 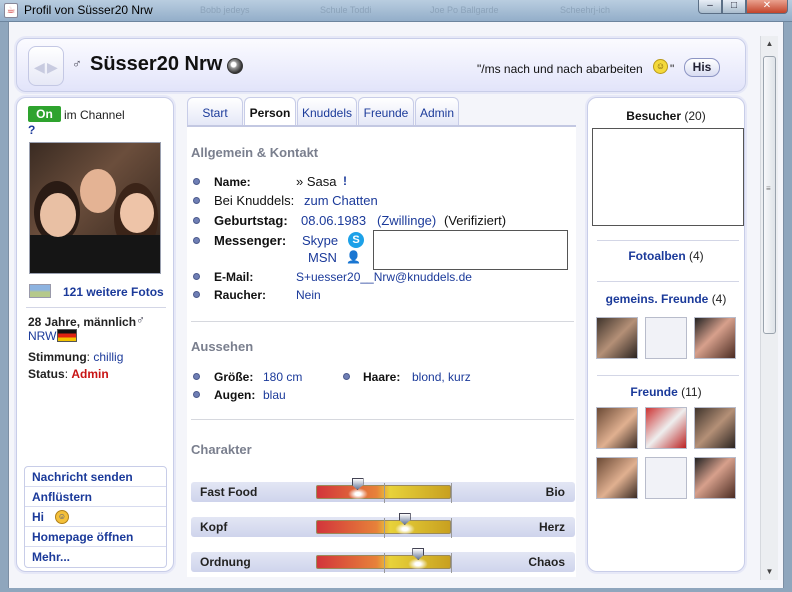 What do you see at coordinates (322, 257) in the screenshot?
I see `messenger-msn: MSN` at bounding box center [322, 257].